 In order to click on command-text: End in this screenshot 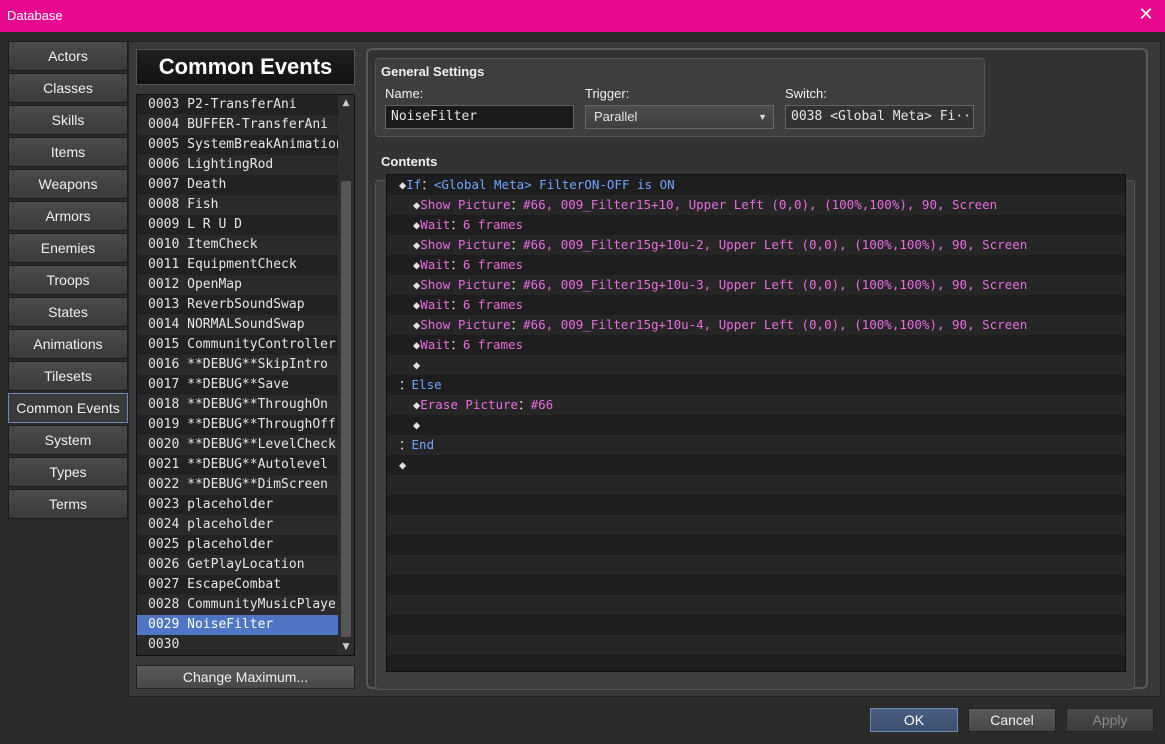, I will do `click(423, 444)`.